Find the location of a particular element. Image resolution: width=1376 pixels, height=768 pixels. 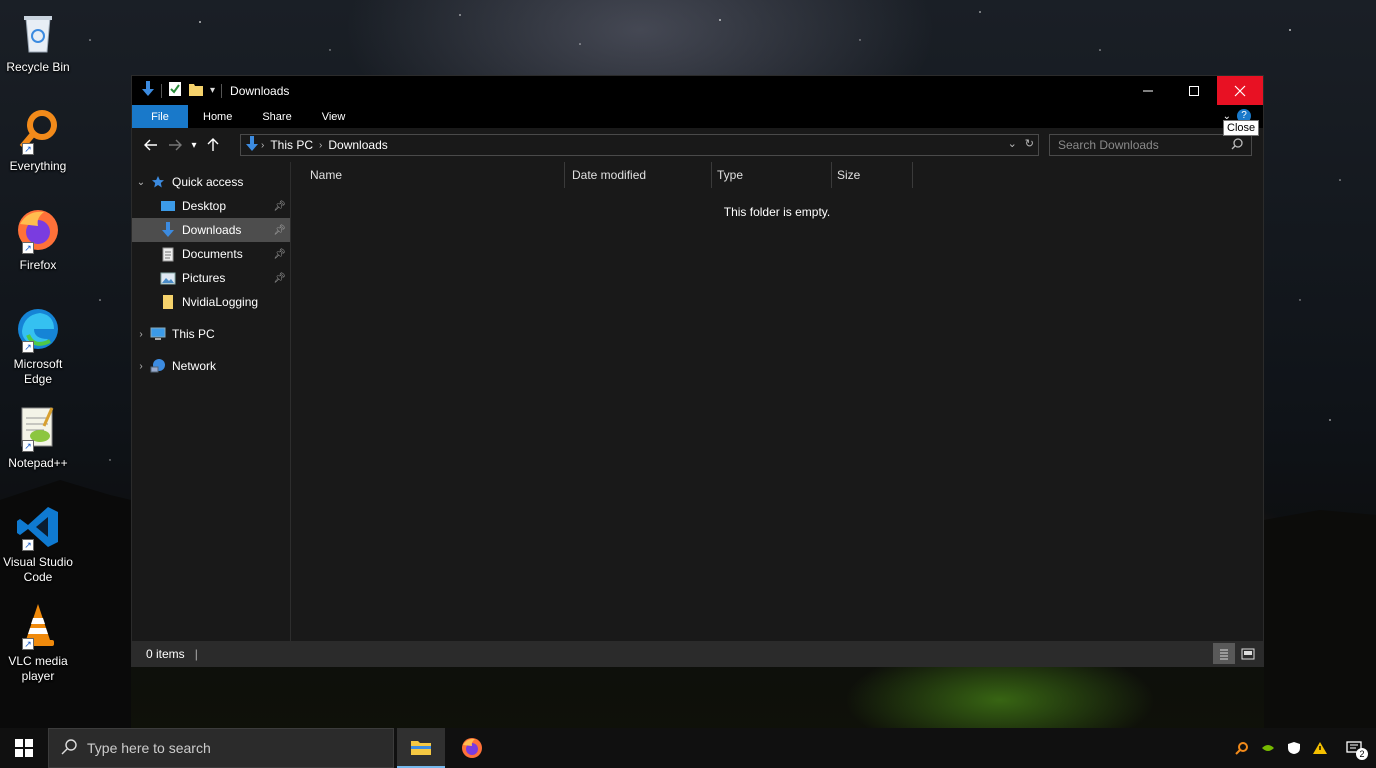

taskbar: Type here to search 2 is located at coordinates (688, 748).